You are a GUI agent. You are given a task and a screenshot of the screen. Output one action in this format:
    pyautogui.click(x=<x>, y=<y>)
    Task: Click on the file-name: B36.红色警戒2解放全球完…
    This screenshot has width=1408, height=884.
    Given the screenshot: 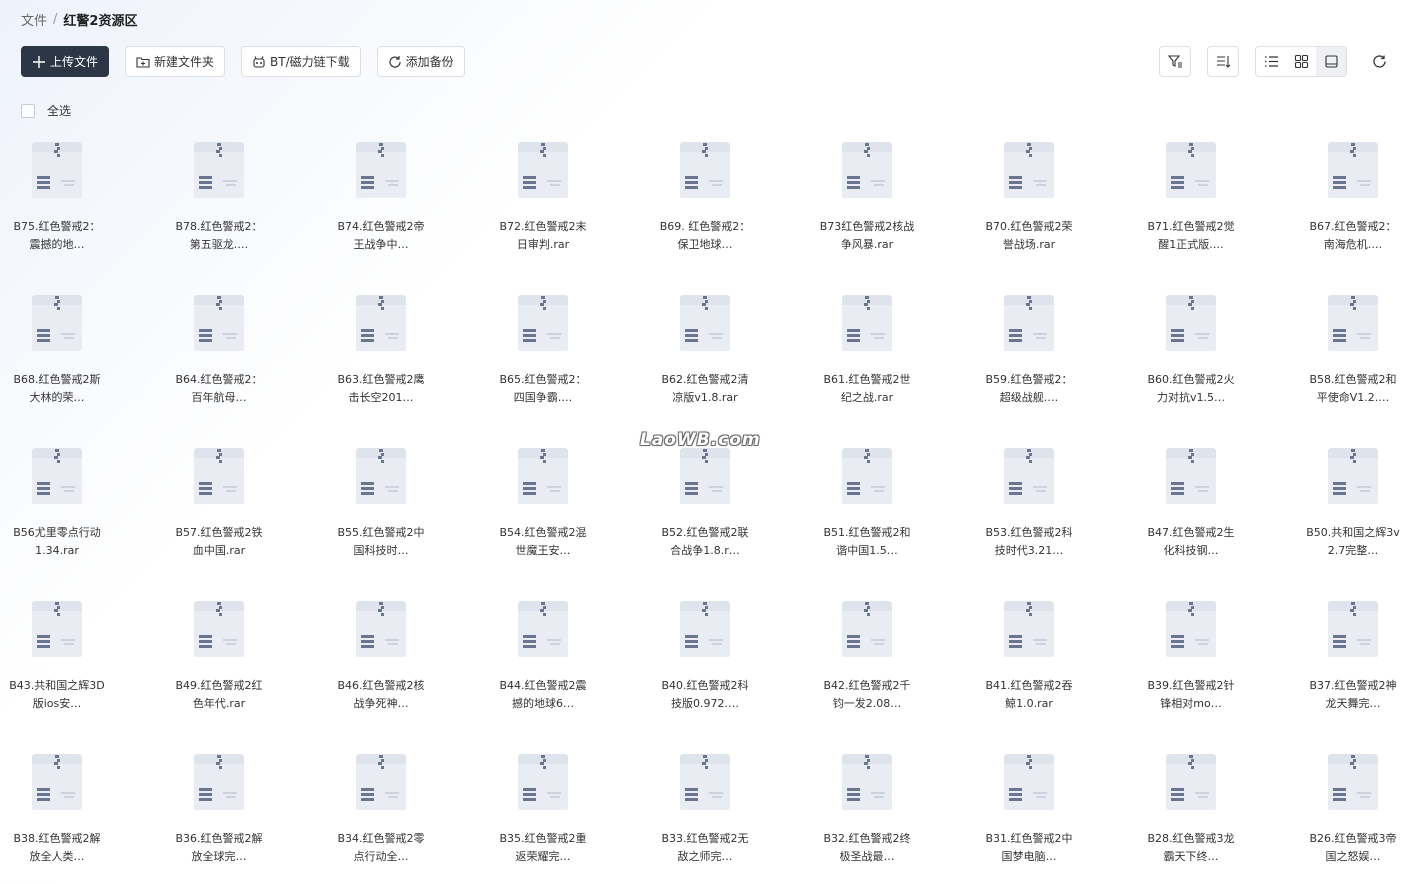 What is the action you would take?
    pyautogui.click(x=219, y=847)
    